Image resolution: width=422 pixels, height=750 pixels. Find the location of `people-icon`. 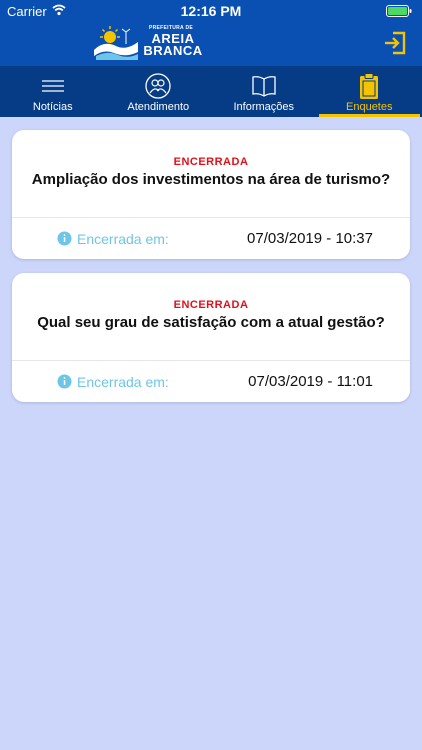

people-icon is located at coordinates (158, 86).